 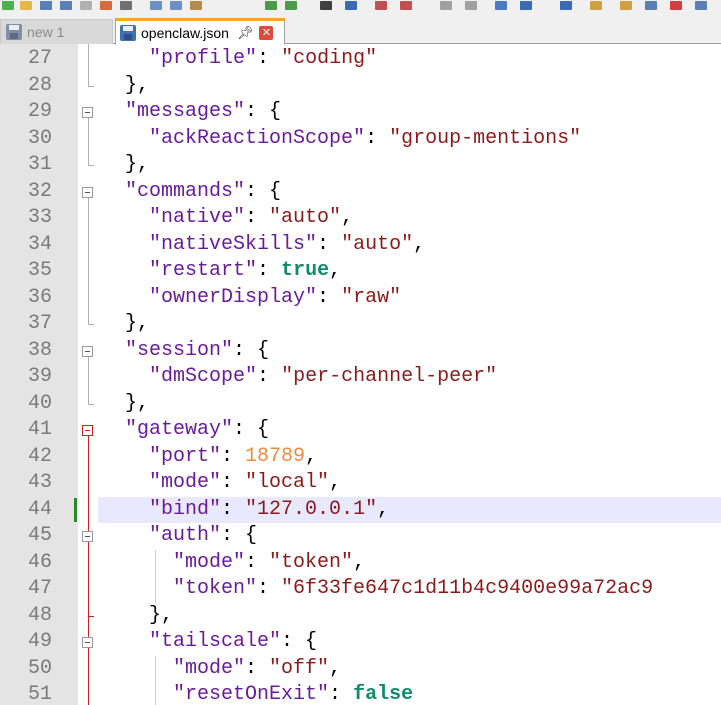 What do you see at coordinates (179, 536) in the screenshot?
I see `code-text: "auth": {` at bounding box center [179, 536].